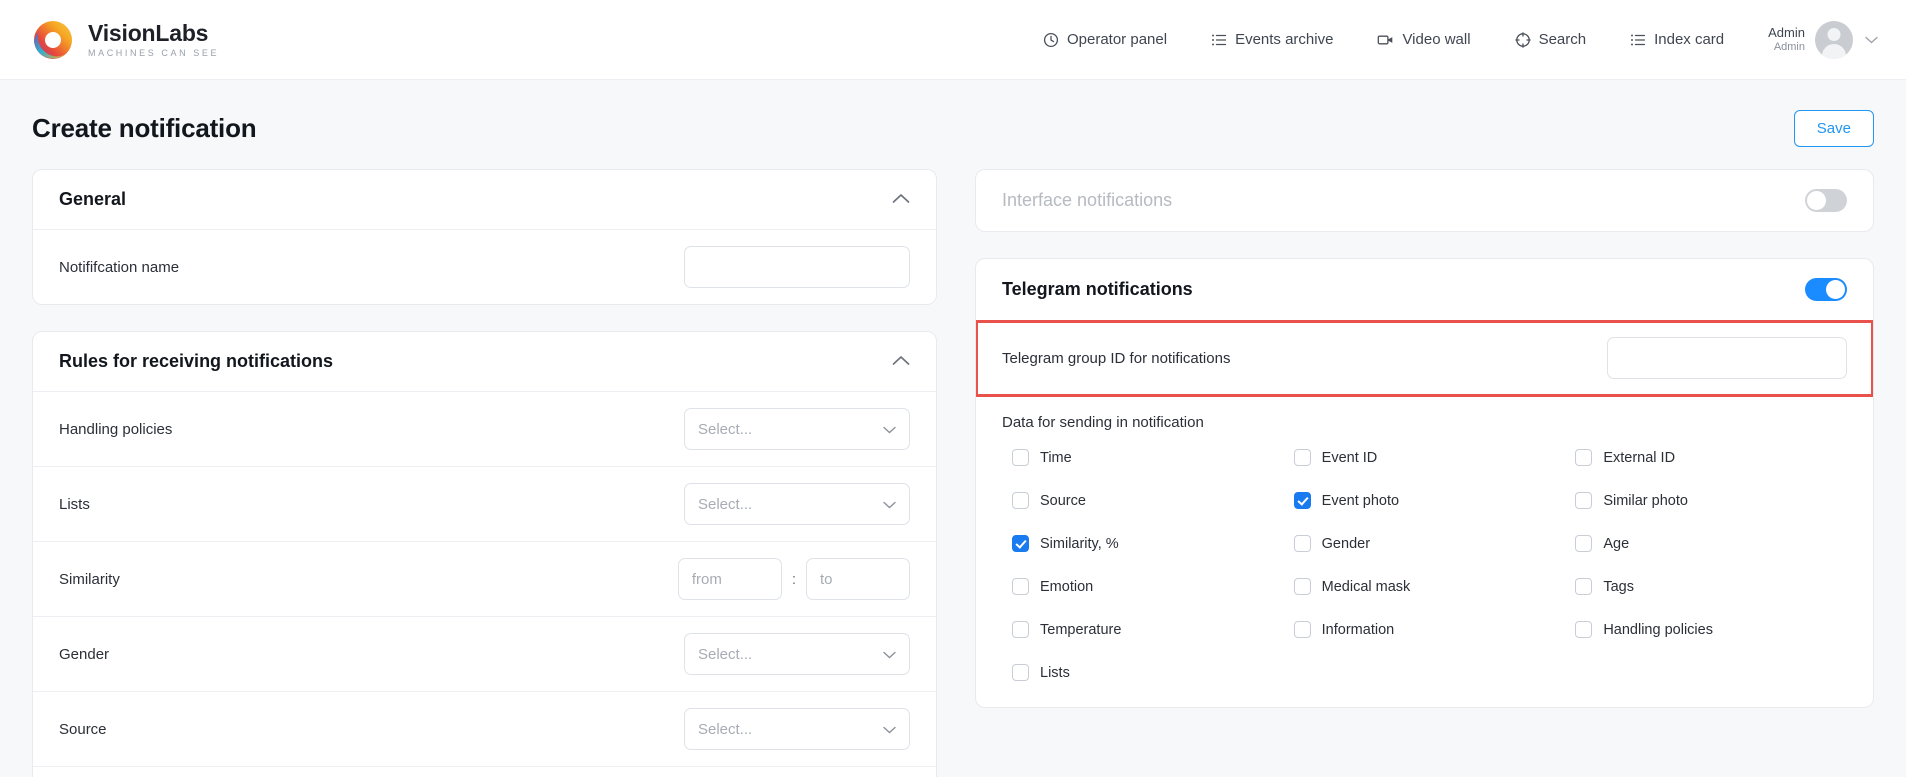  I want to click on nav-item-operator-panel: Operator panel, so click(1105, 40).